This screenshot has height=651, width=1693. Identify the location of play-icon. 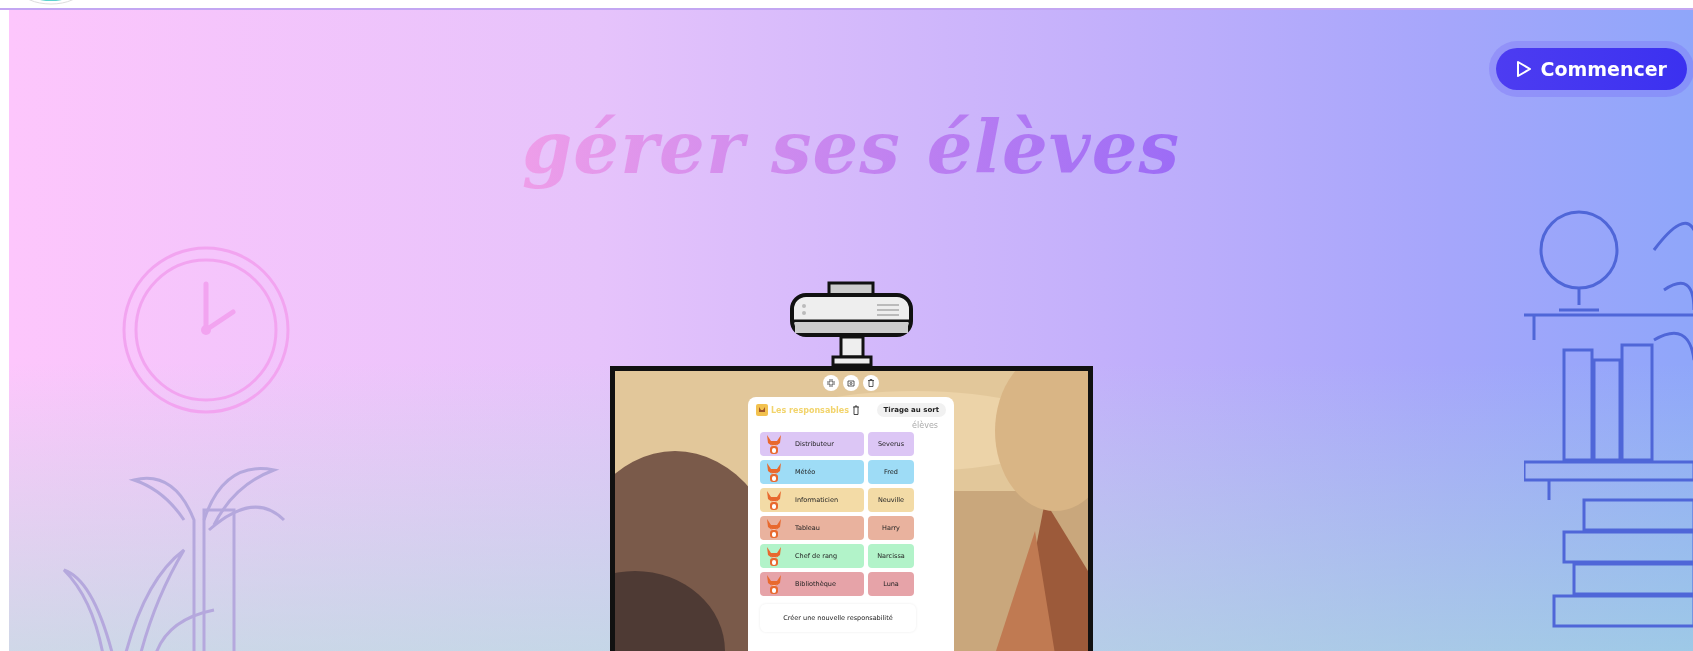
(1524, 69).